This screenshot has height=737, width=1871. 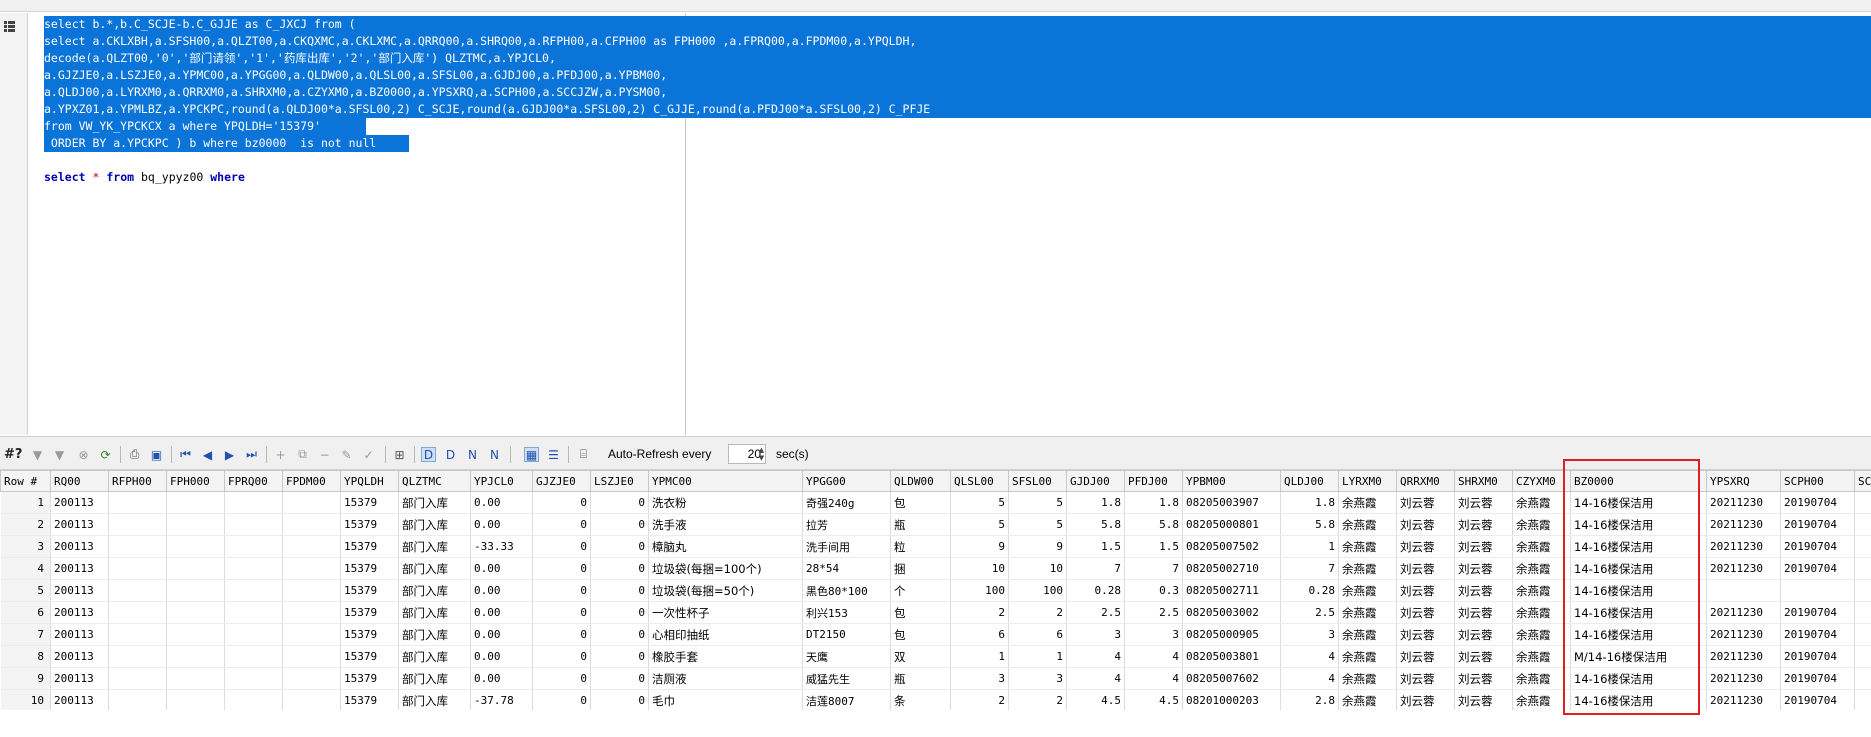 What do you see at coordinates (531, 454) in the screenshot?
I see `grid-view-icon: ▦` at bounding box center [531, 454].